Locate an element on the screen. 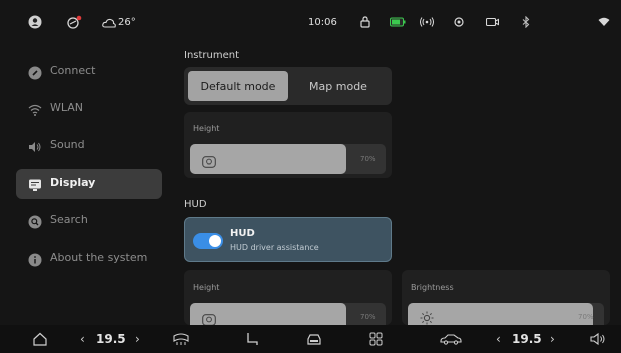  left-temp-decrease-button: ‹ is located at coordinates (82, 339).